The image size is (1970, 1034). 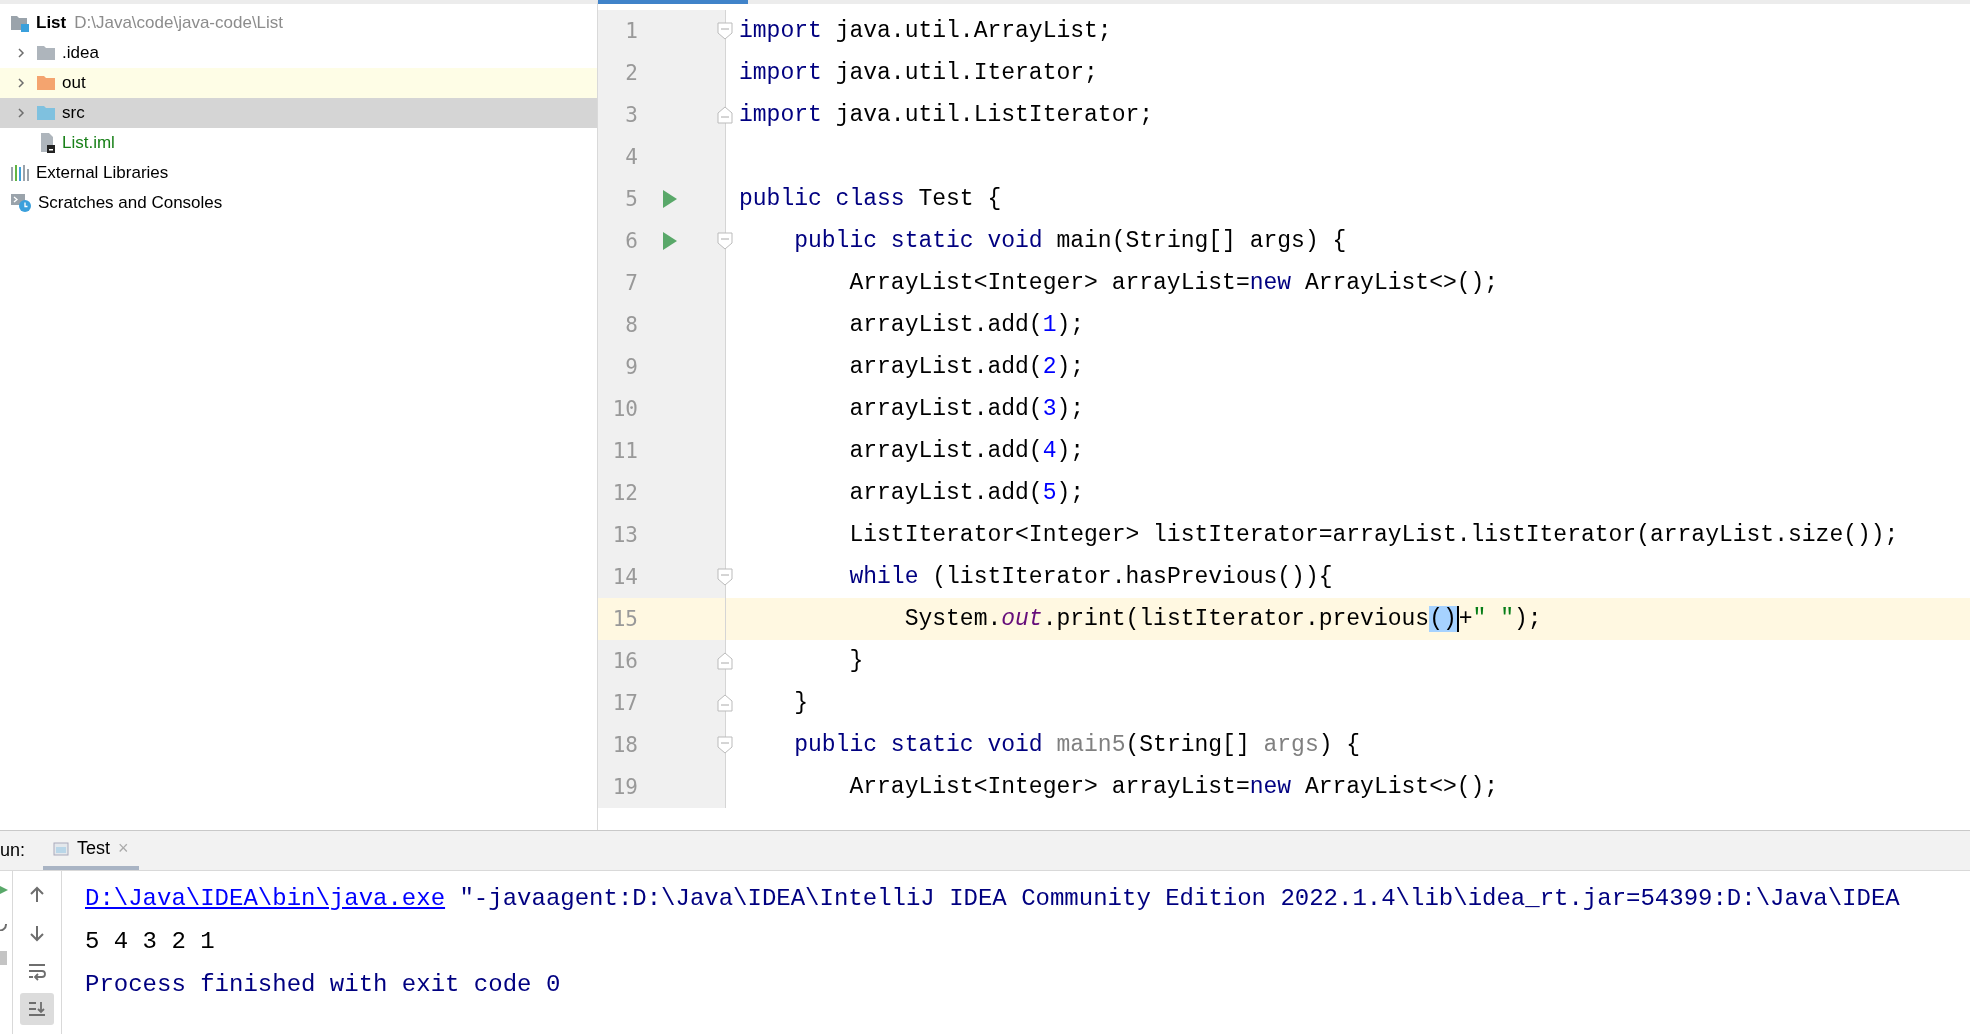 I want to click on line-number: 12, so click(x=624, y=493).